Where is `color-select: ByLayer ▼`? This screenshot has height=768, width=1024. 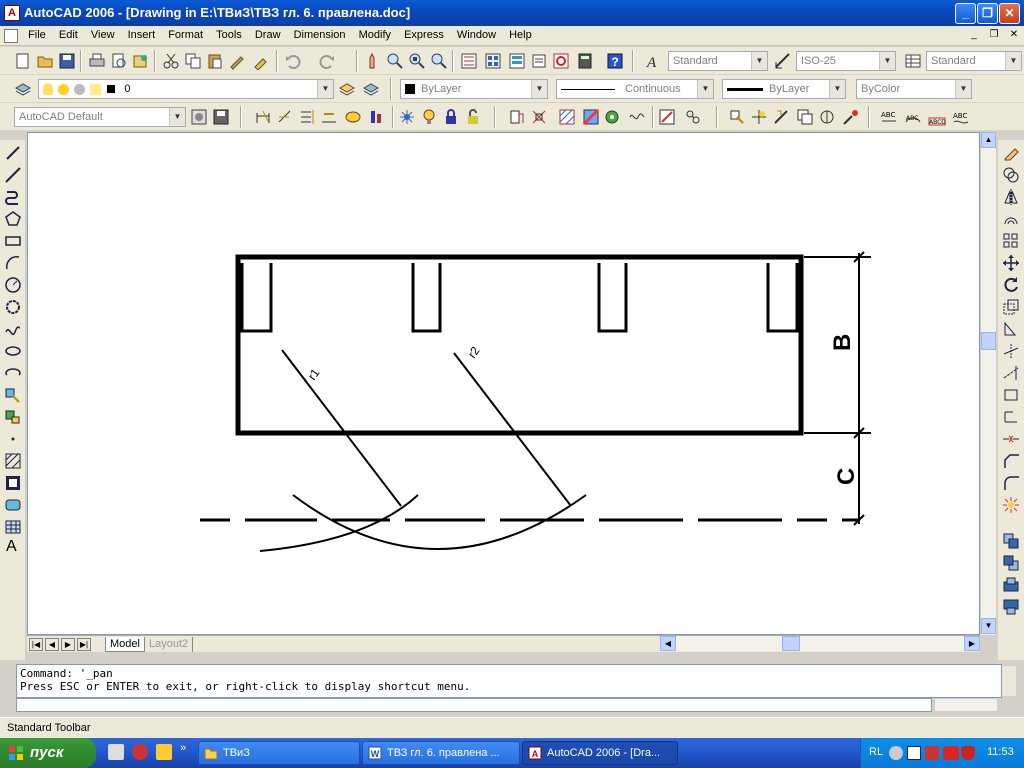
color-select: ByLayer ▼ is located at coordinates (474, 89).